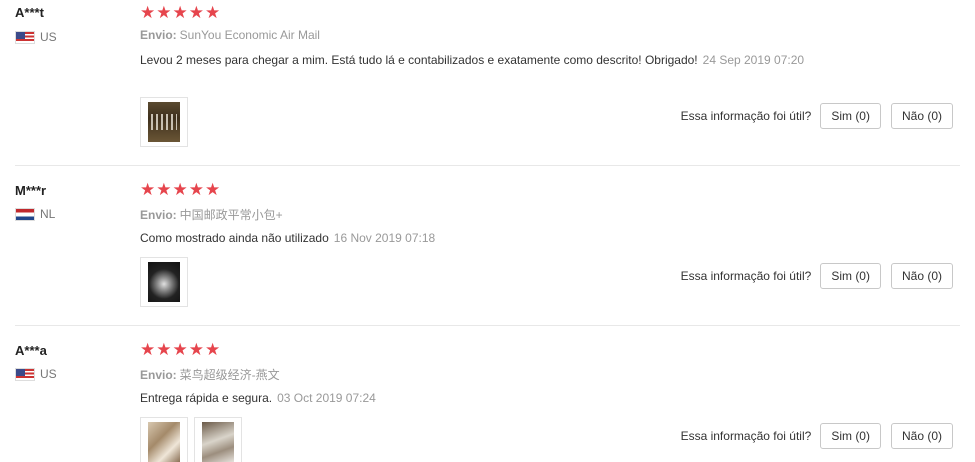 The image size is (975, 462). Describe the element at coordinates (31, 190) in the screenshot. I see `reviewer-name: M***r` at that location.